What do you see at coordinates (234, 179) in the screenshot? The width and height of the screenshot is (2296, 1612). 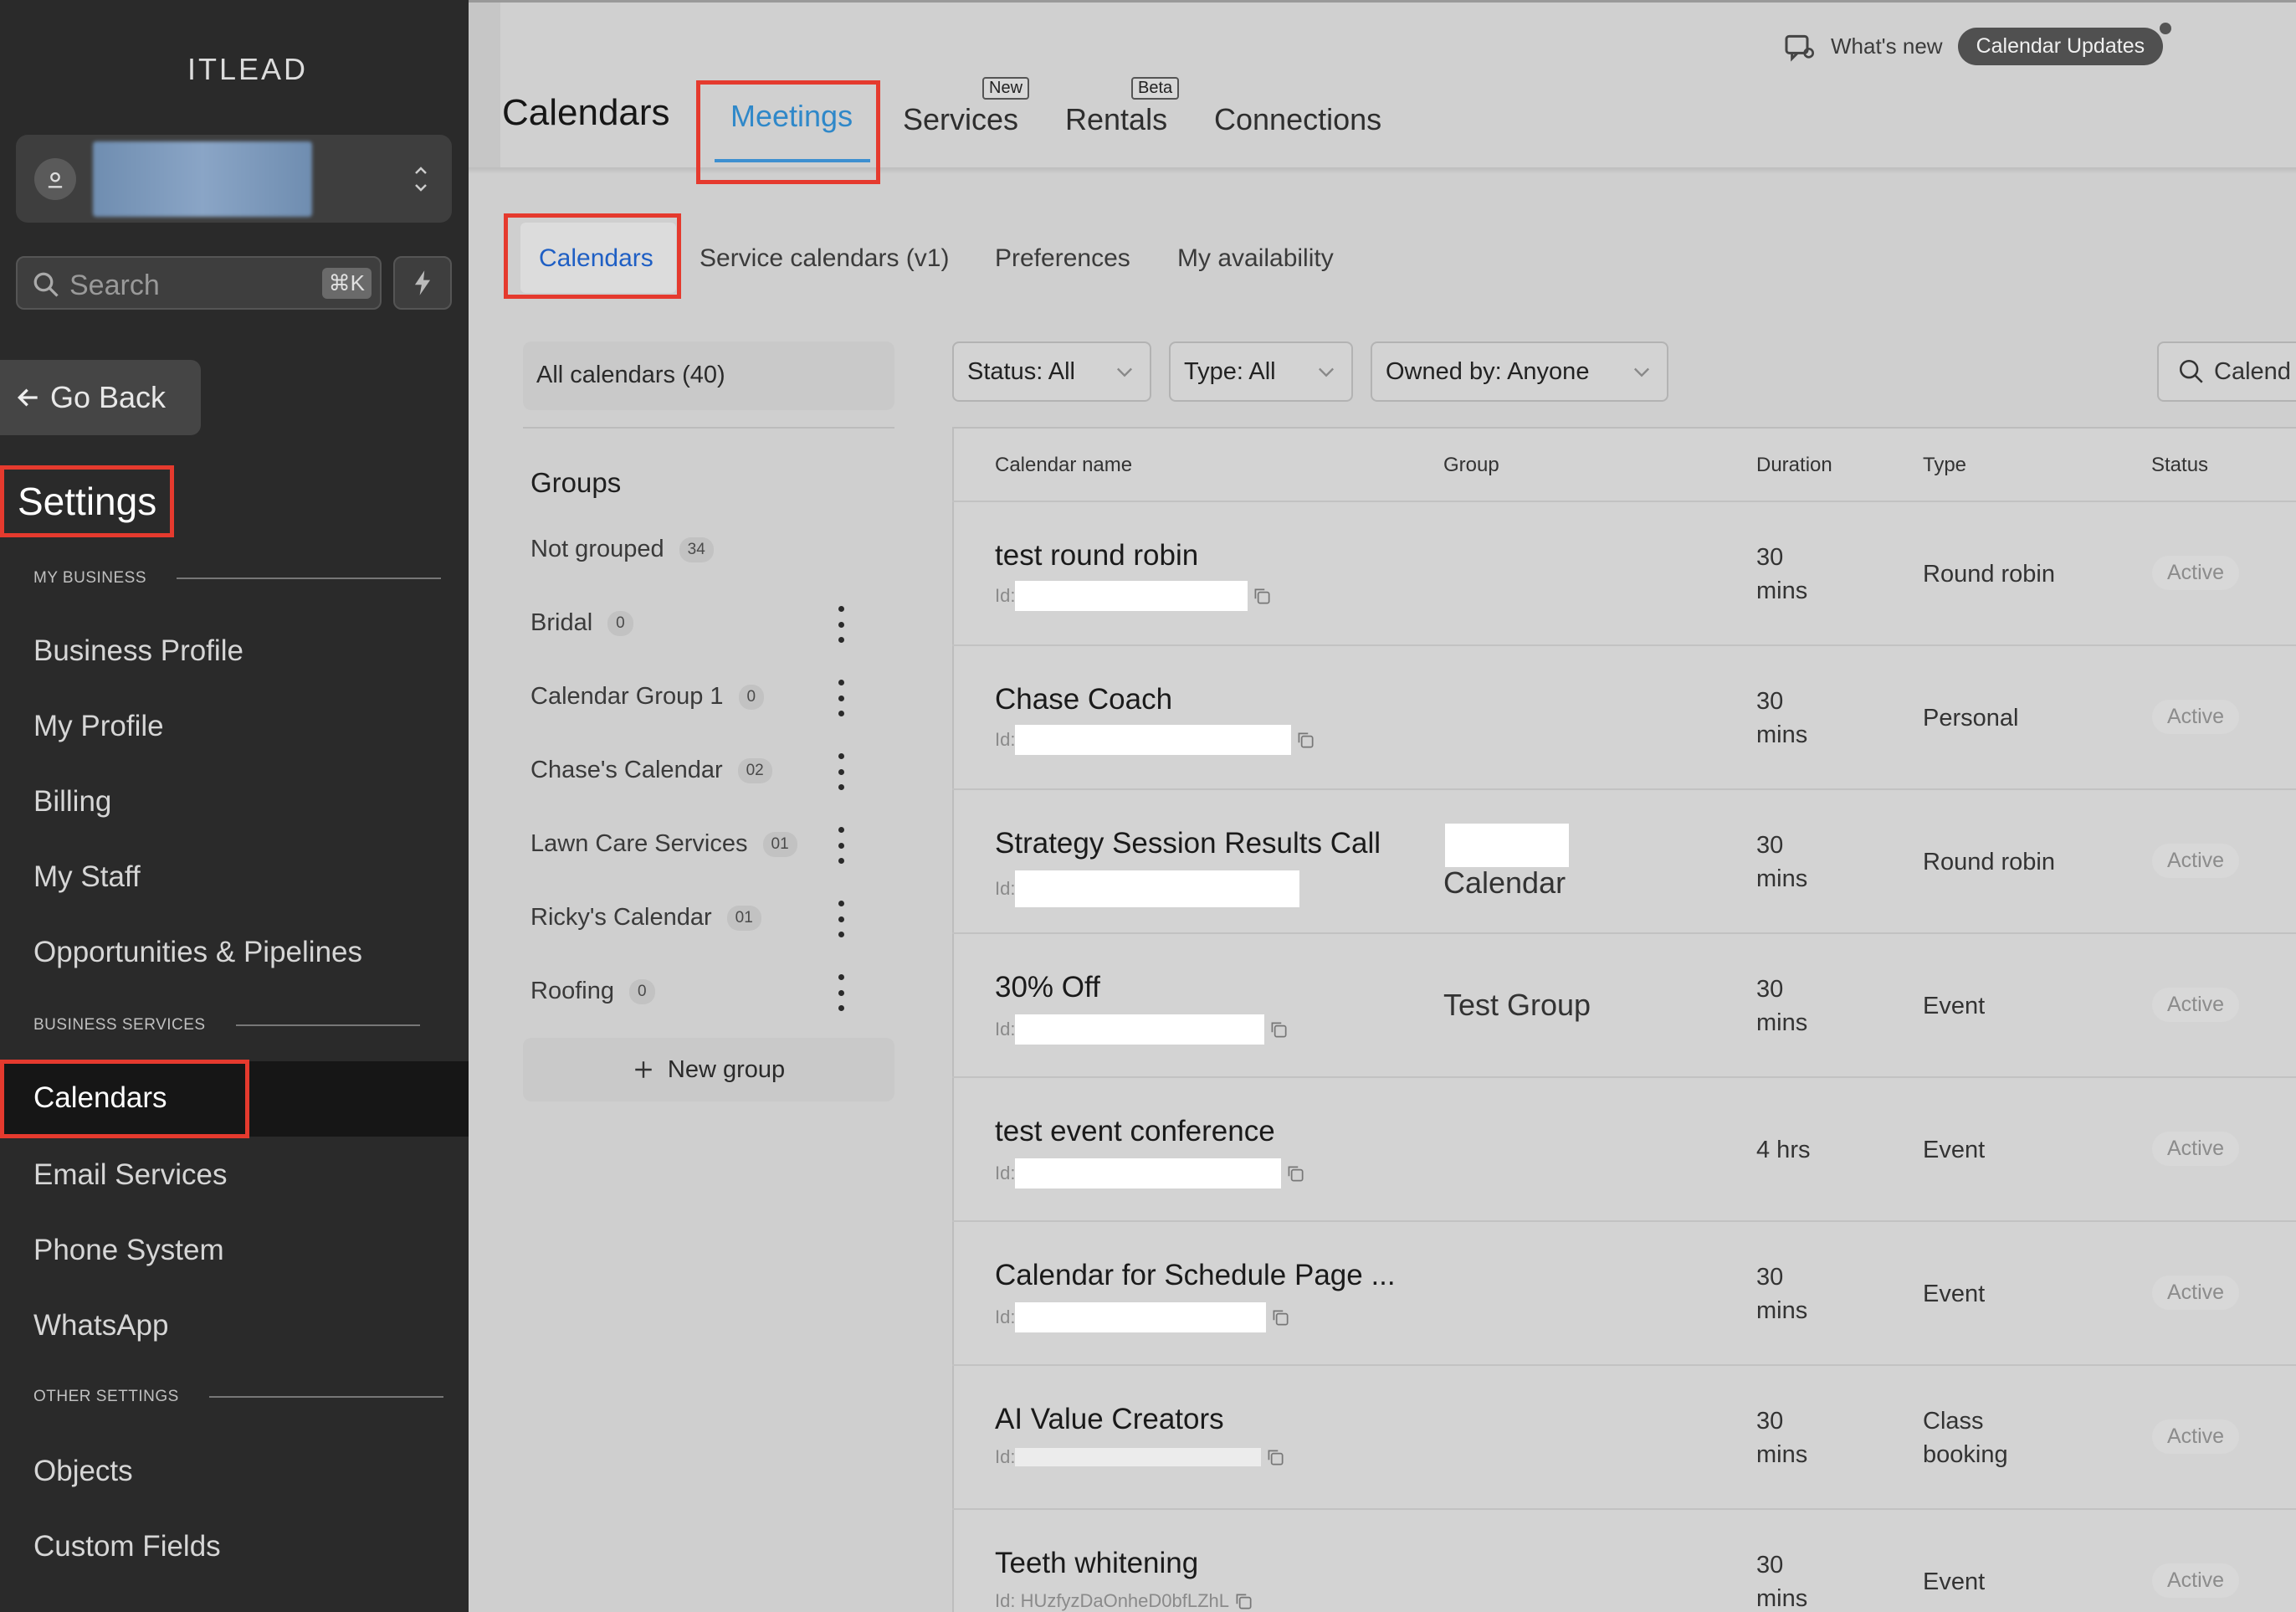 I see `account-switcher` at bounding box center [234, 179].